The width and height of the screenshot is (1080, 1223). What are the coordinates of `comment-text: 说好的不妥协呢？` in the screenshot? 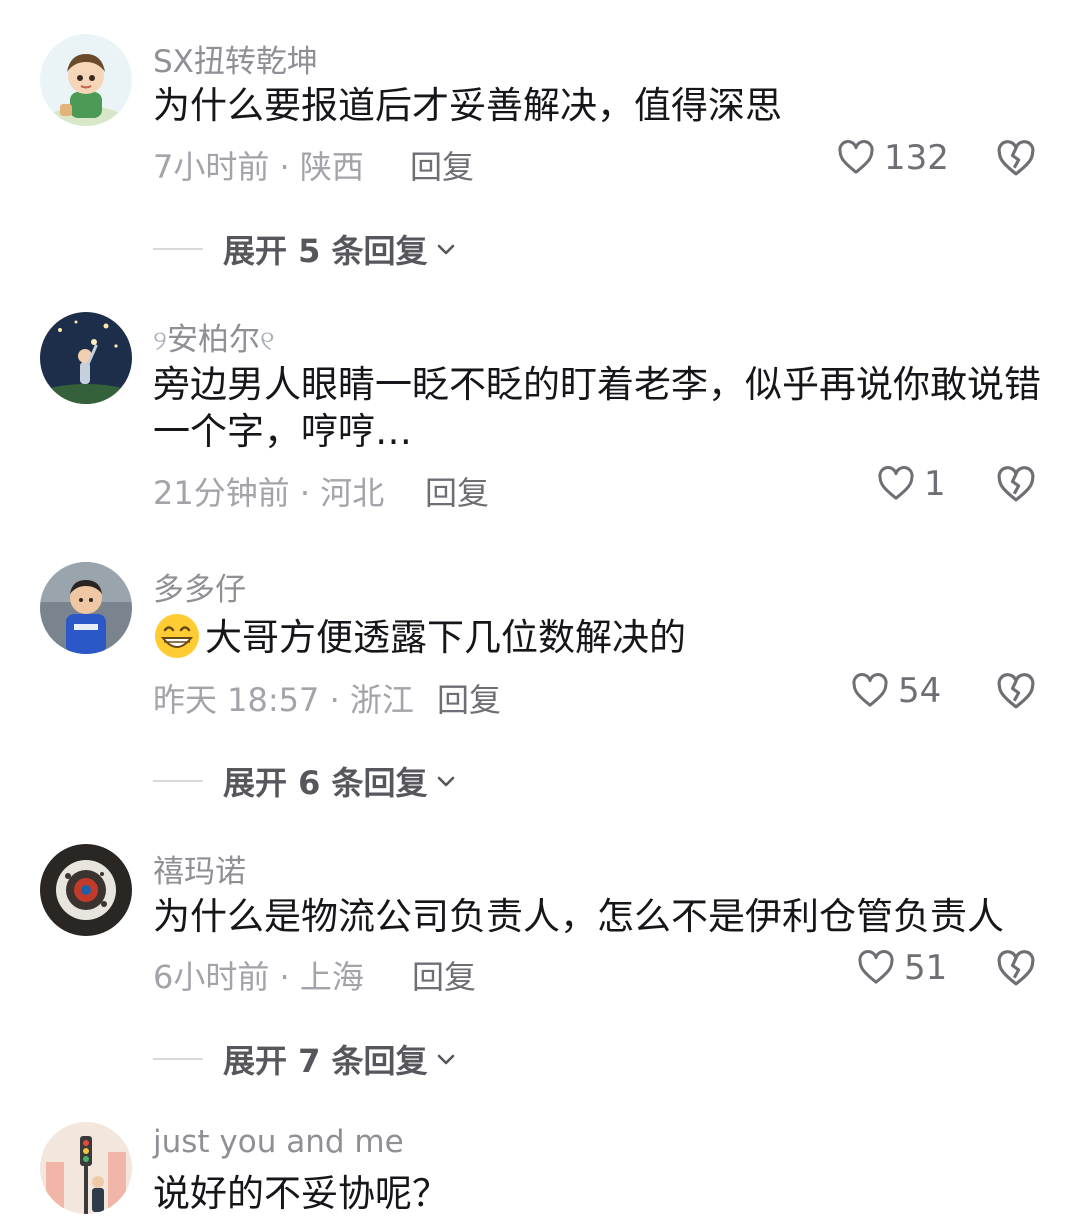 It's located at (301, 1193).